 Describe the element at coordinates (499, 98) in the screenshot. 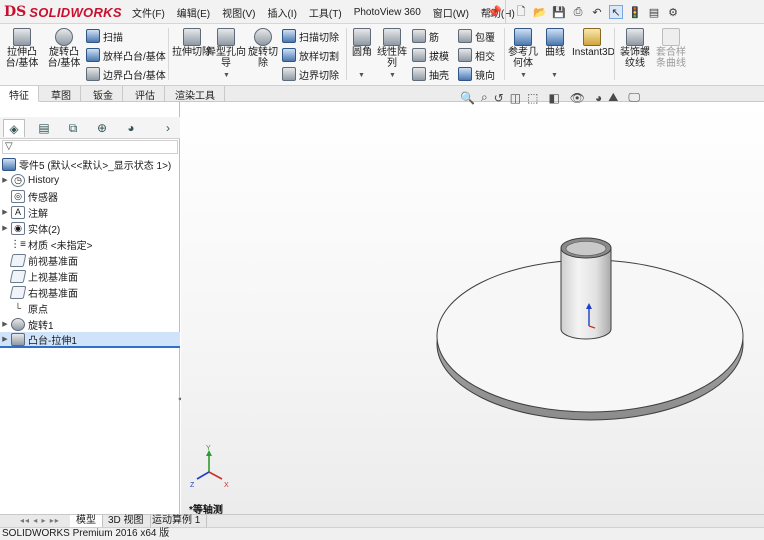

I see `previous-view-icon: ↺` at that location.